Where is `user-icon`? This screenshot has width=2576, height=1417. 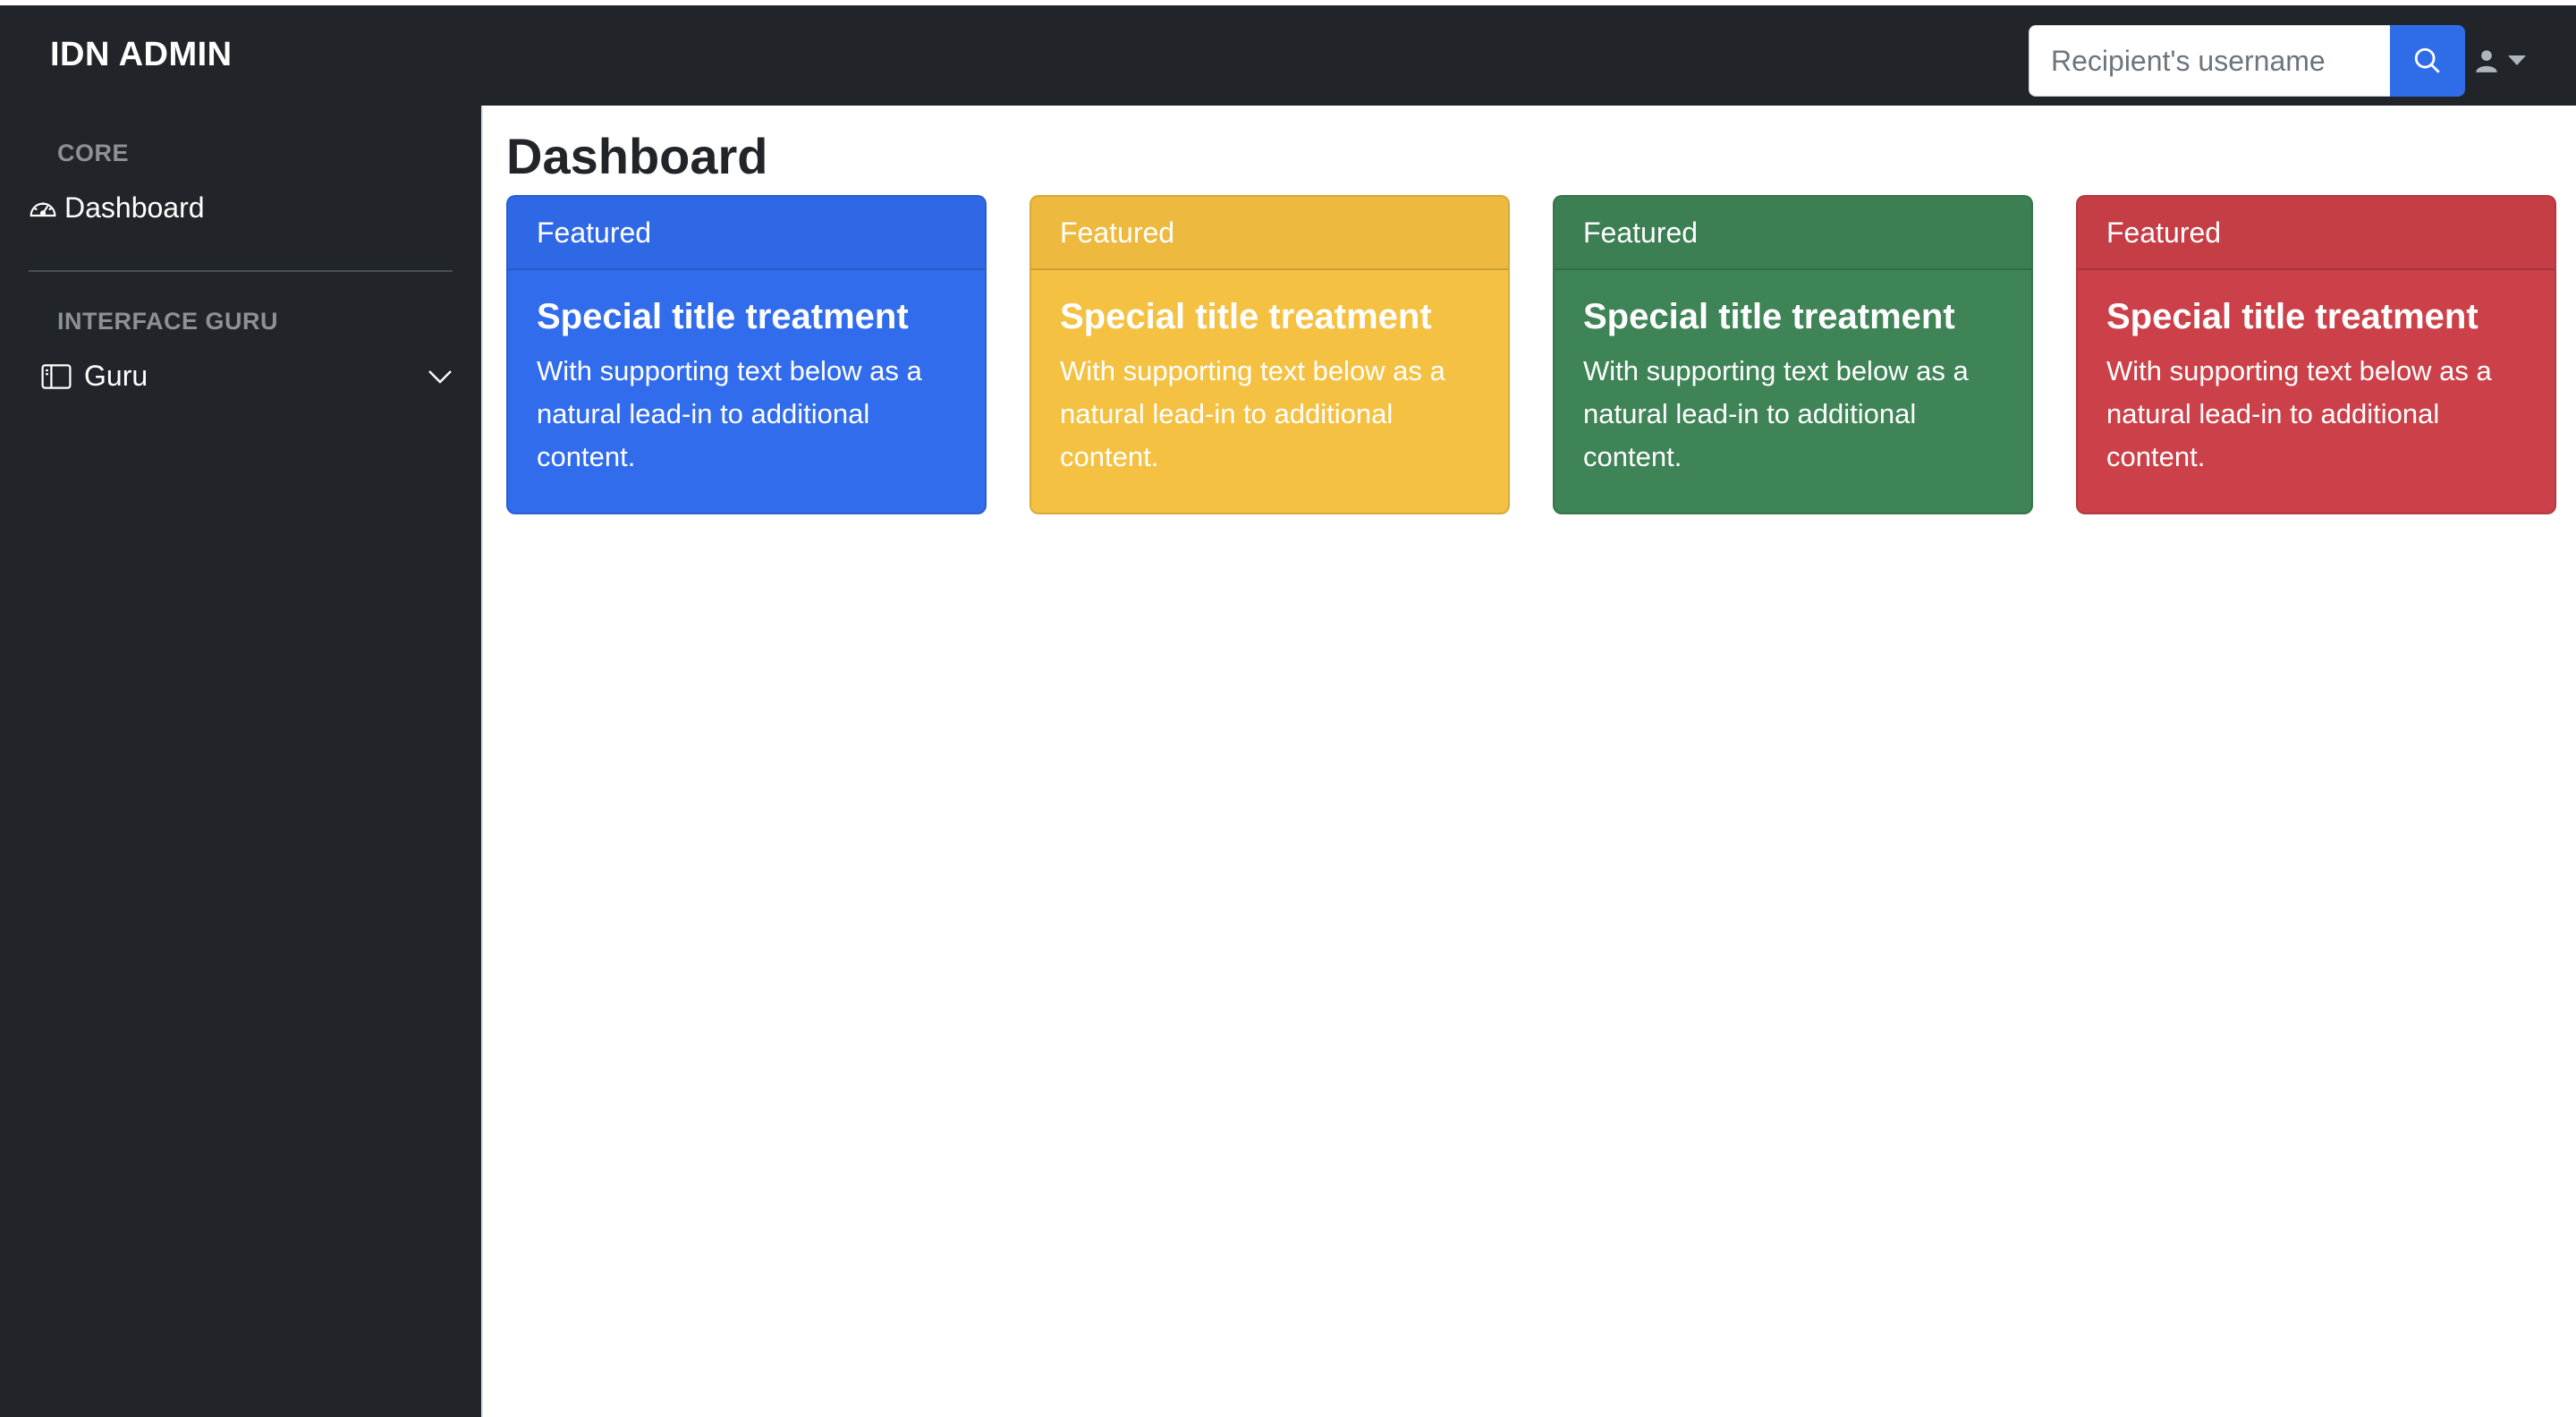 user-icon is located at coordinates (2486, 61).